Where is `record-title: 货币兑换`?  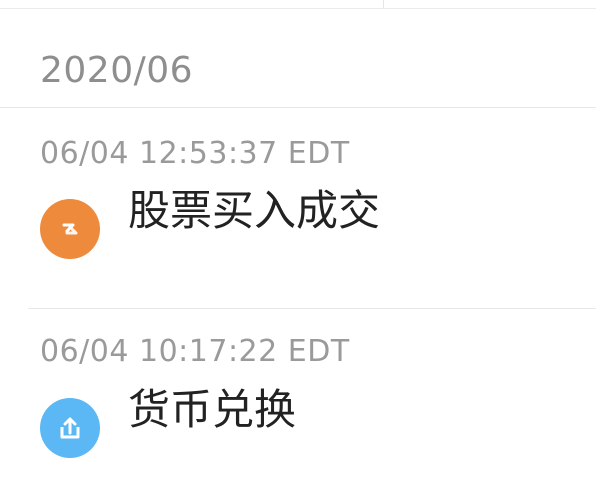
record-title: 货币兑换 is located at coordinates (212, 409).